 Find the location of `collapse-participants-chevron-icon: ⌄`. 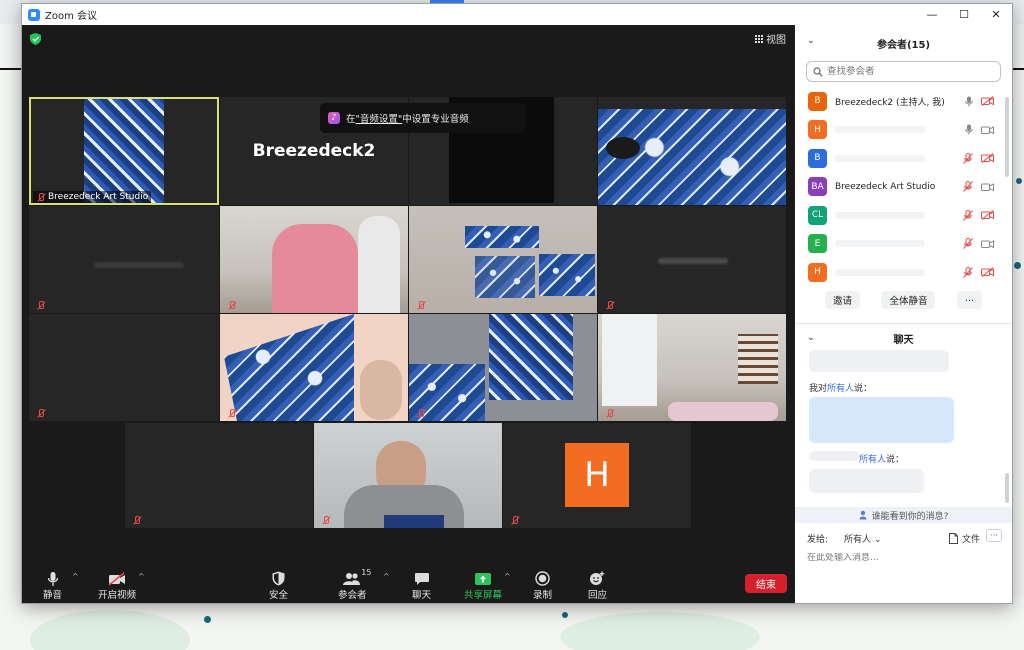

collapse-participants-chevron-icon: ⌄ is located at coordinates (811, 41).